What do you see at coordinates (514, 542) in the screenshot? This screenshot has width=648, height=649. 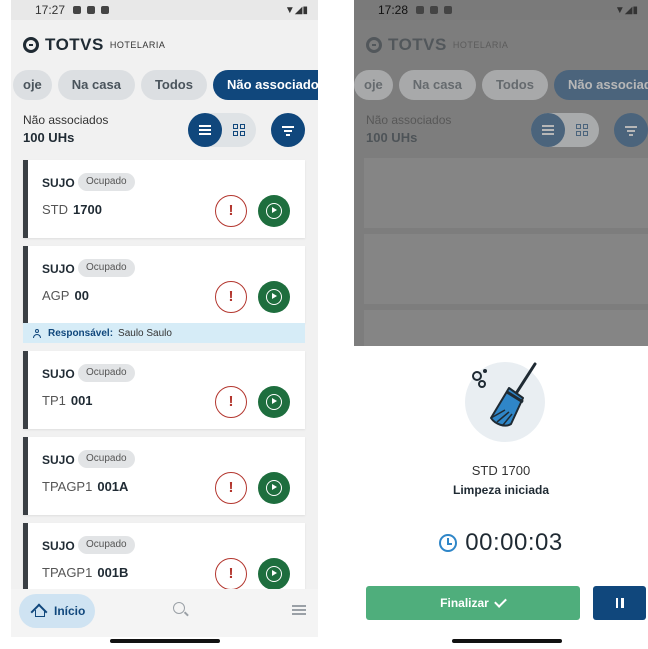 I see `timer-value: 00:00:03` at bounding box center [514, 542].